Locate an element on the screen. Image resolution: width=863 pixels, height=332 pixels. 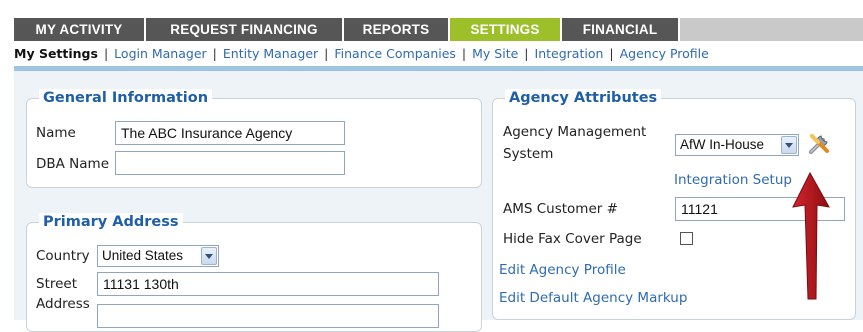
street-address-input is located at coordinates (268, 284).